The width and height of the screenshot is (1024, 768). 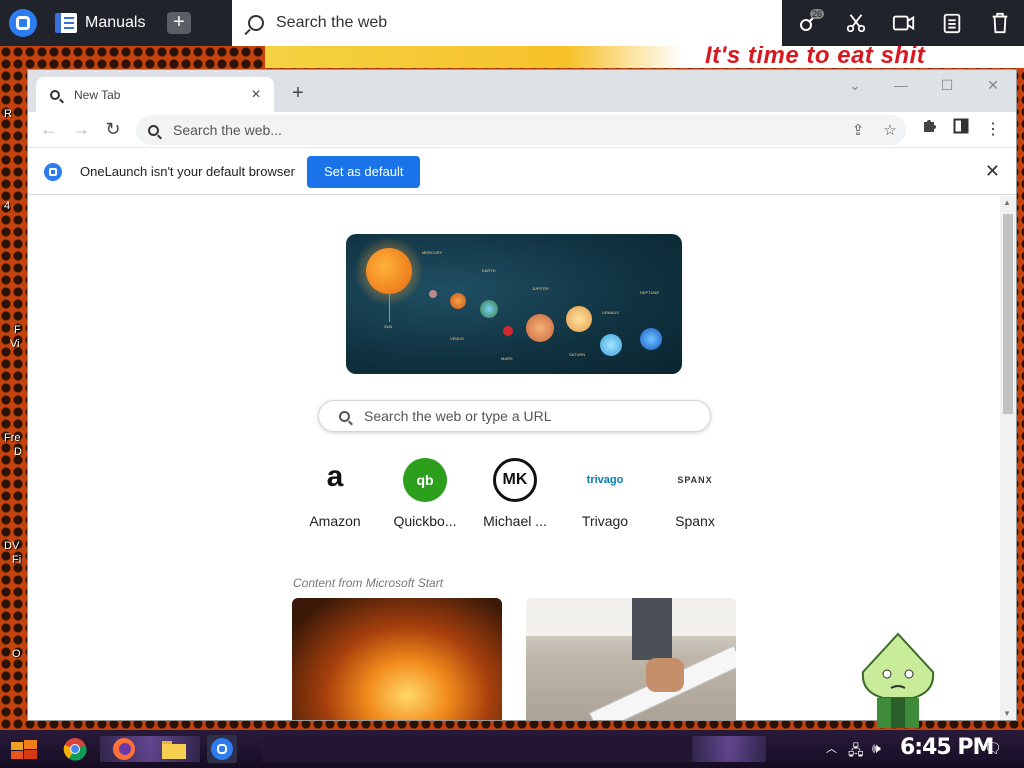 I want to click on add-app-button: +, so click(x=179, y=23).